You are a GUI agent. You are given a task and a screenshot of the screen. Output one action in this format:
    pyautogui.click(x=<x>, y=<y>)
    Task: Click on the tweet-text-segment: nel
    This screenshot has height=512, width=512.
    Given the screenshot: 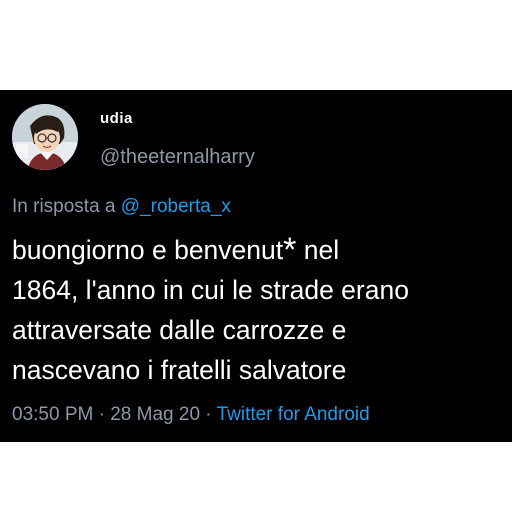 What is the action you would take?
    pyautogui.click(x=318, y=250)
    